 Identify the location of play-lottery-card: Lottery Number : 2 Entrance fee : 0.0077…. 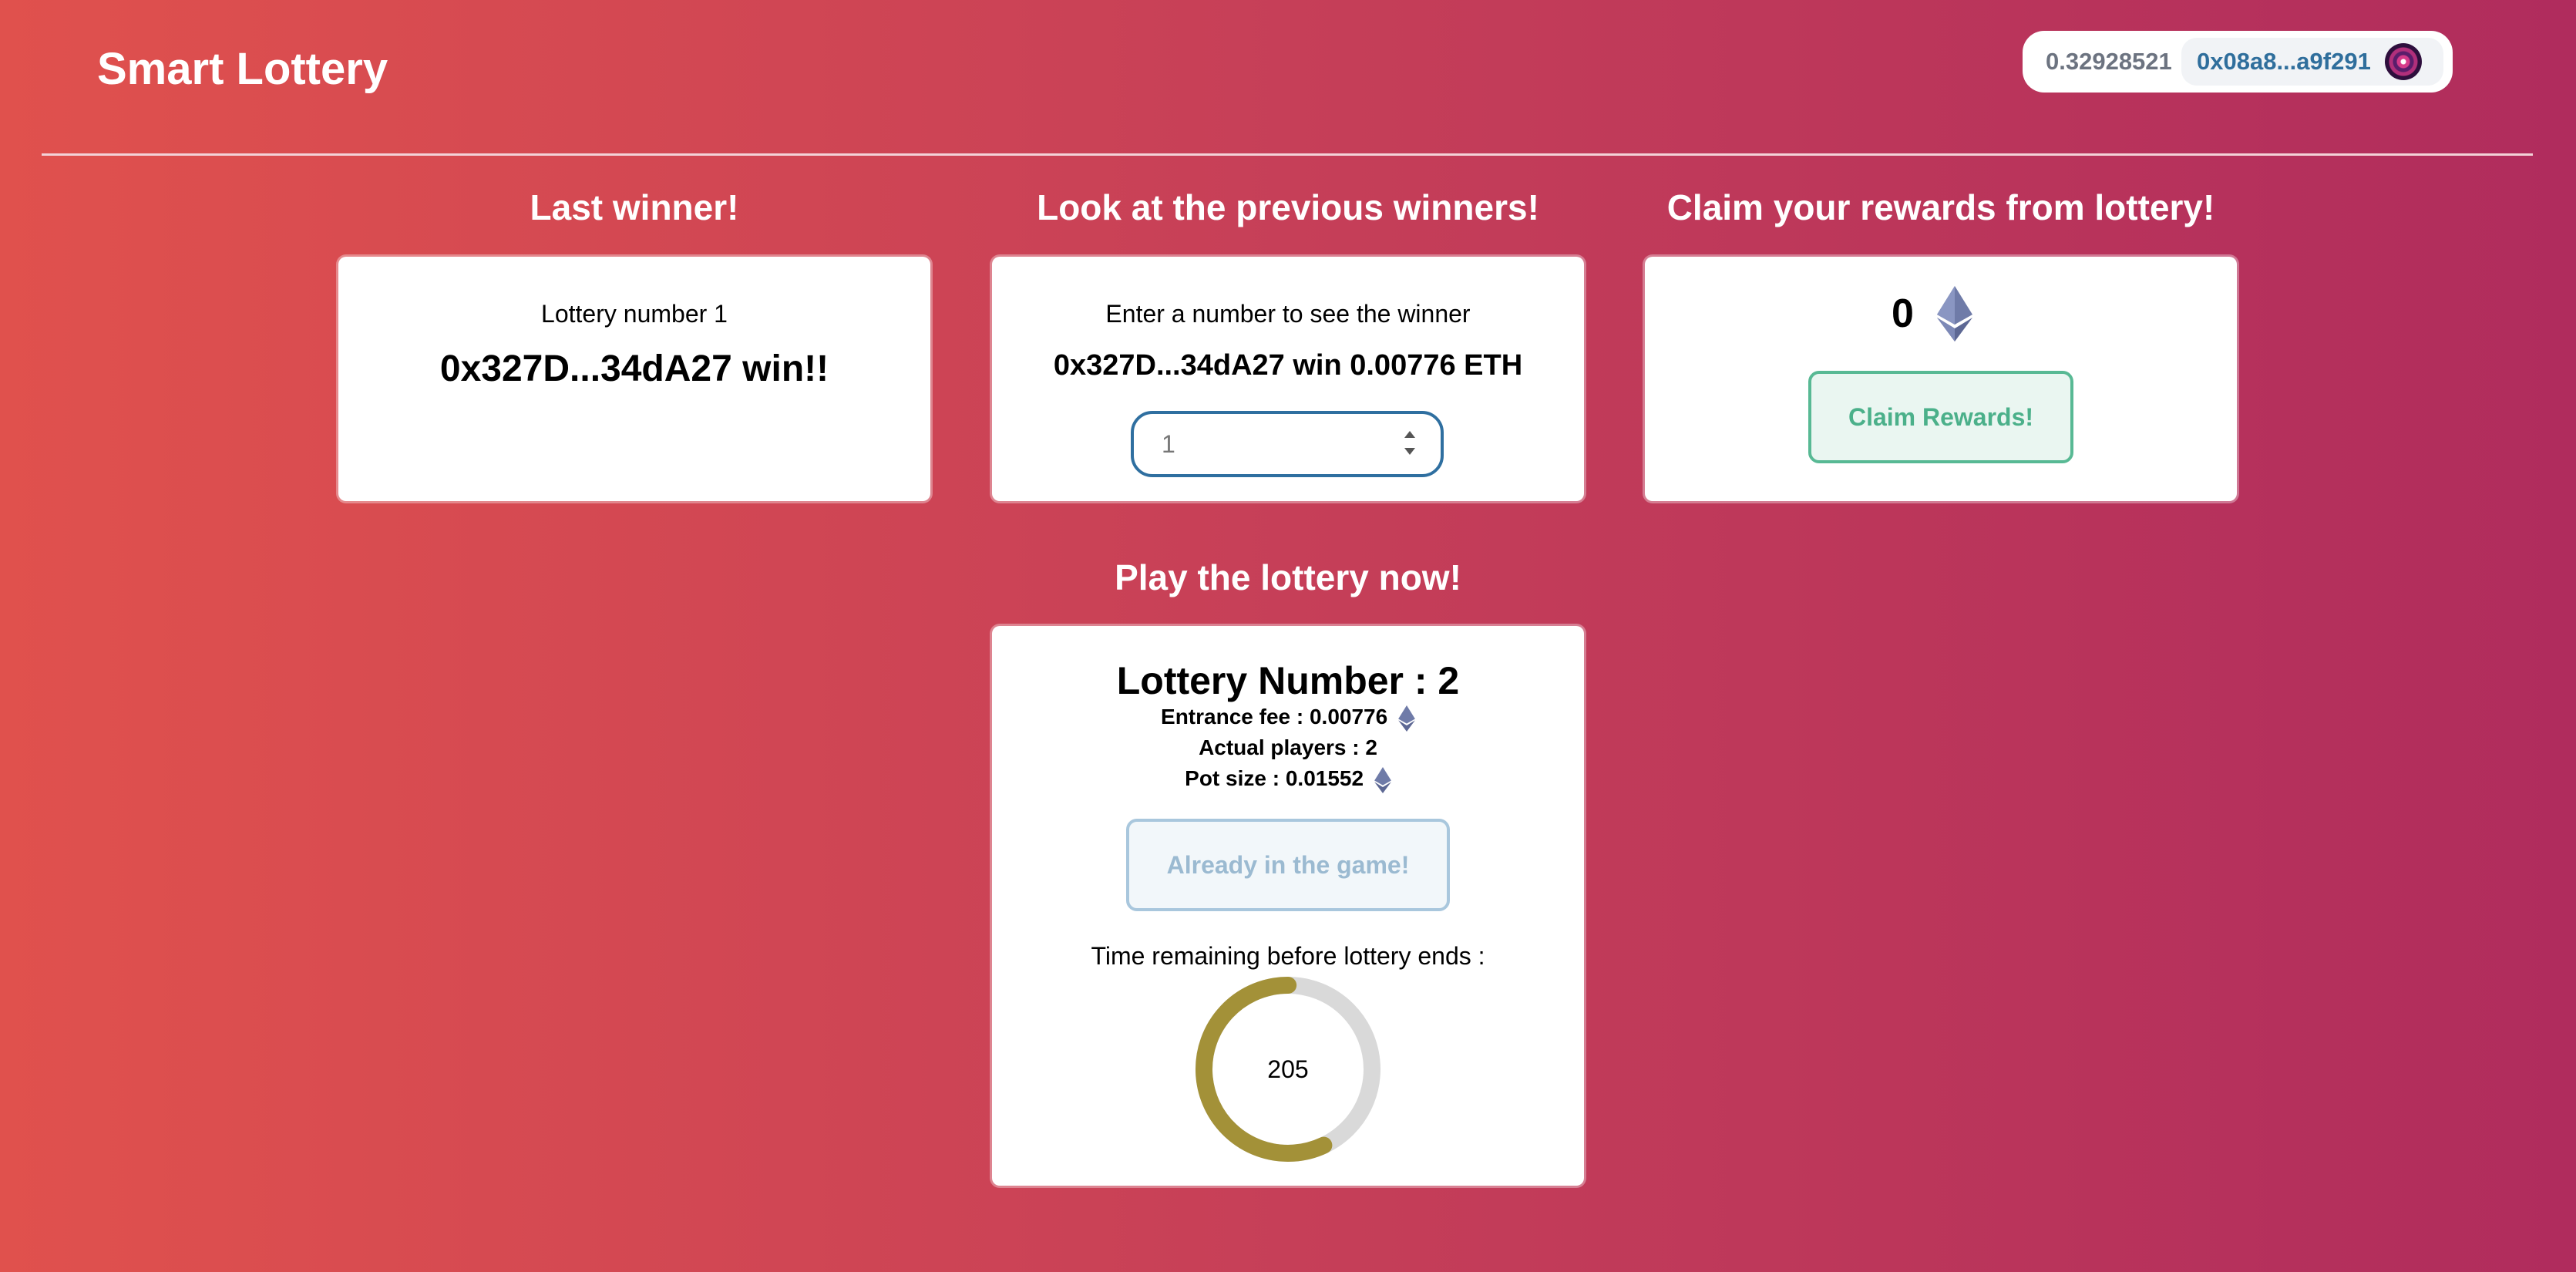
(1288, 906).